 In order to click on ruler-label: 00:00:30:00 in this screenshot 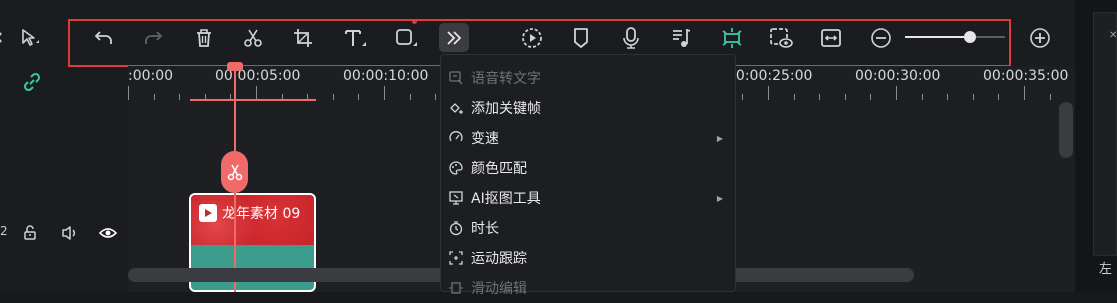, I will do `click(898, 76)`.